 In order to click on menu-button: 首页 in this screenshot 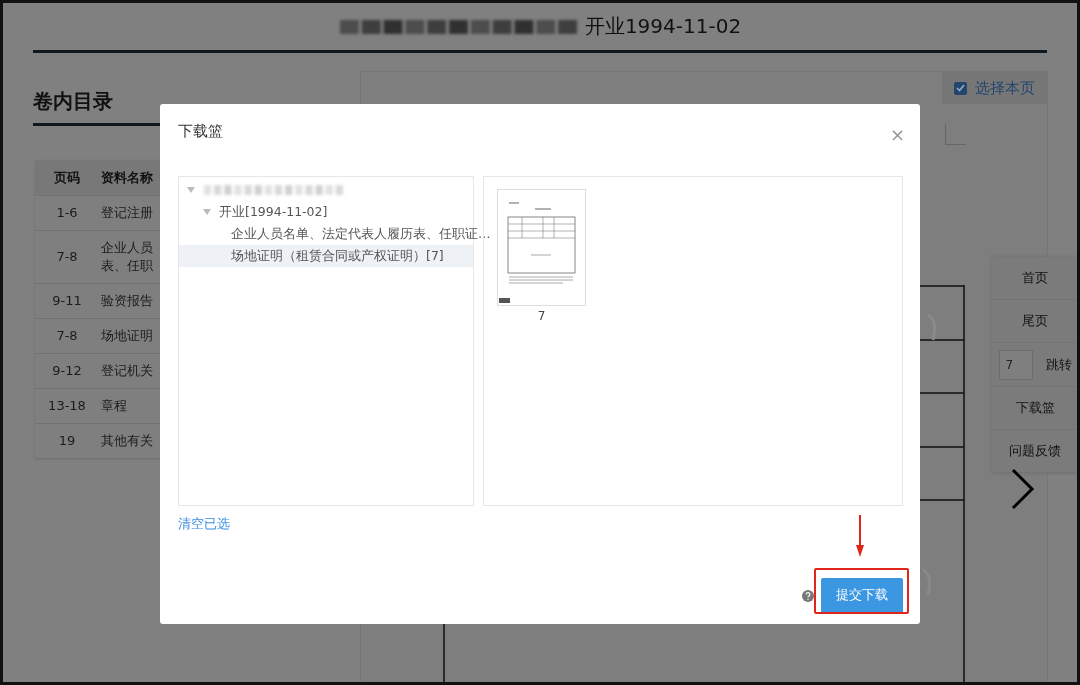, I will do `click(1034, 278)`.